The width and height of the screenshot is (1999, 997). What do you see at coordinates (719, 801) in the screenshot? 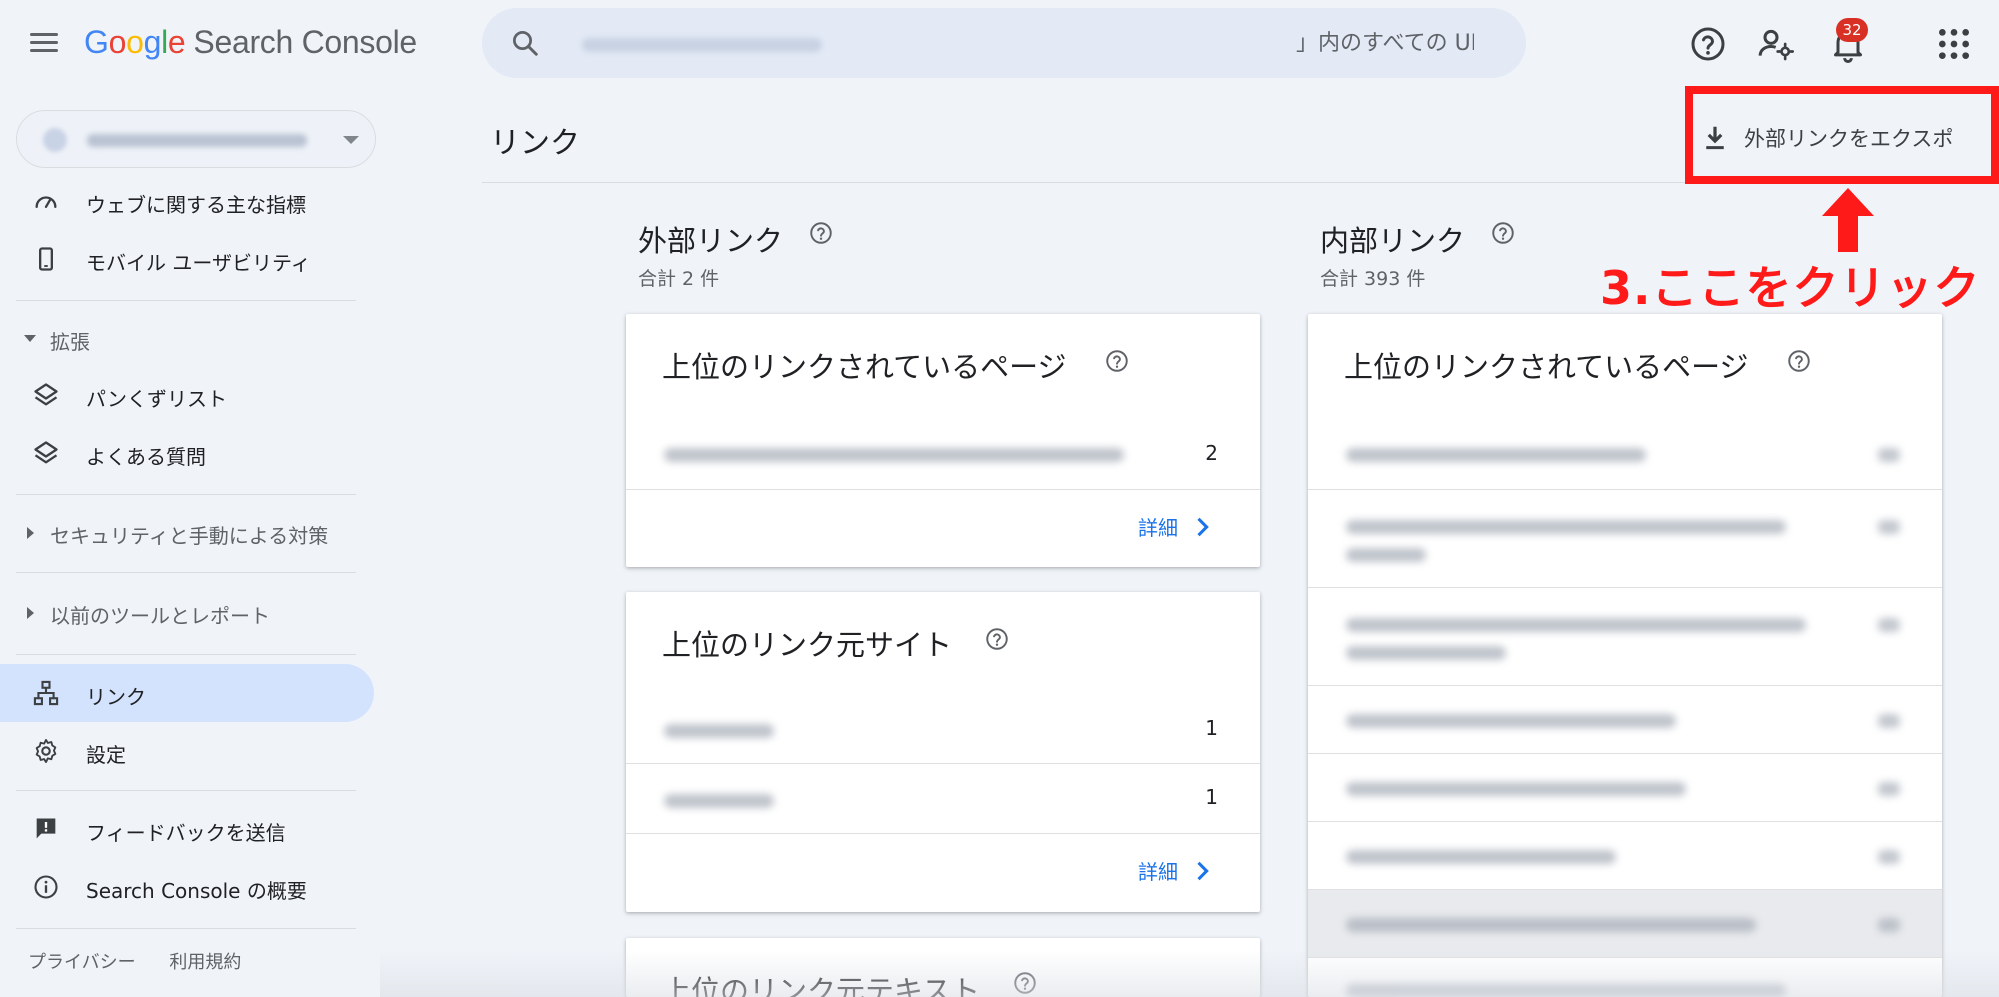
I see `redacted-site` at bounding box center [719, 801].